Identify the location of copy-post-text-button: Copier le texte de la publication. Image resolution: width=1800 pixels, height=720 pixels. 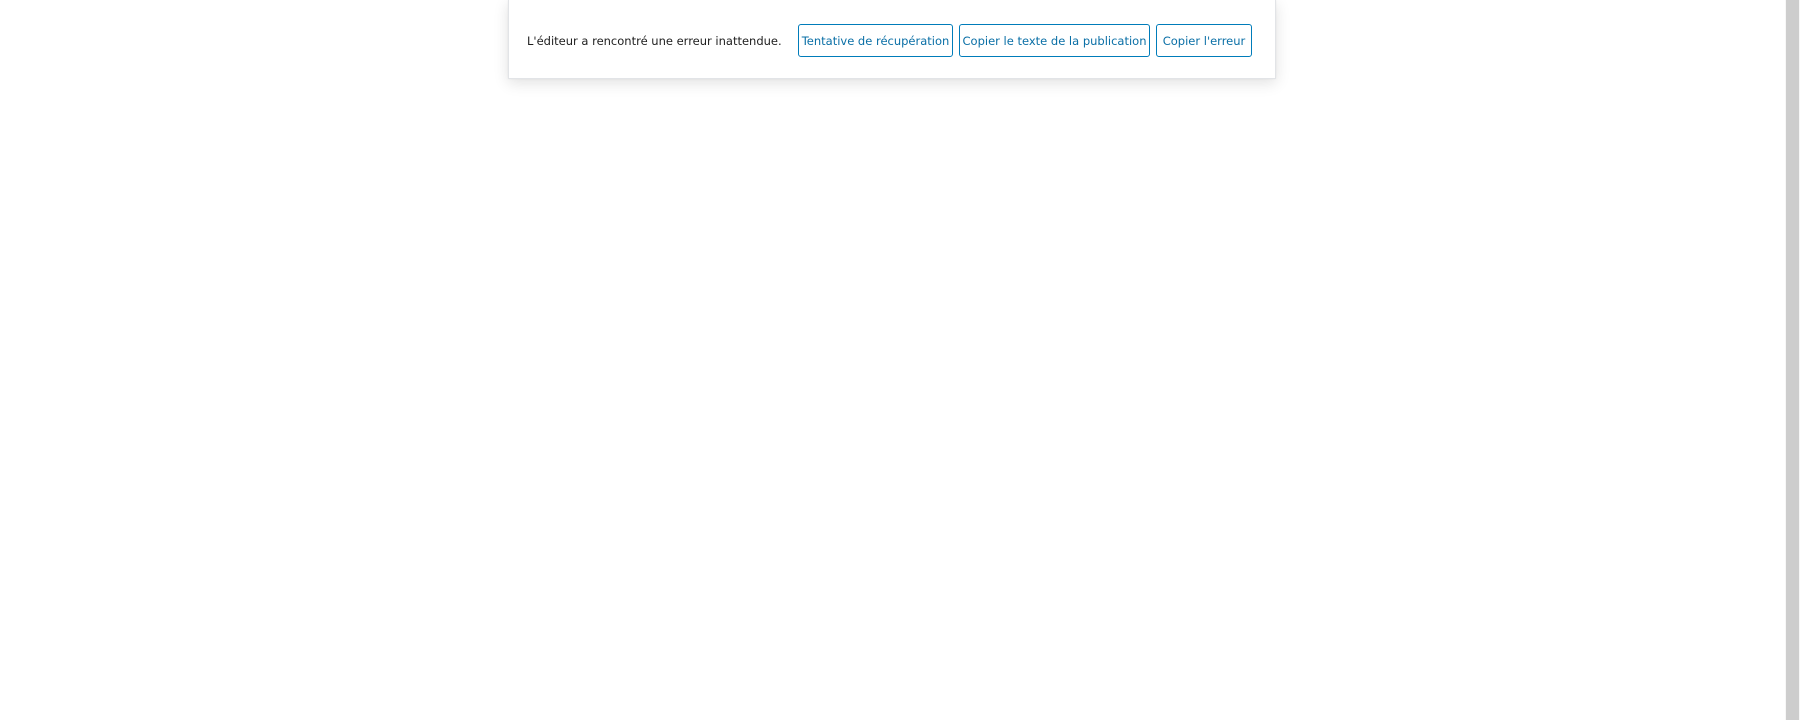
(1054, 40).